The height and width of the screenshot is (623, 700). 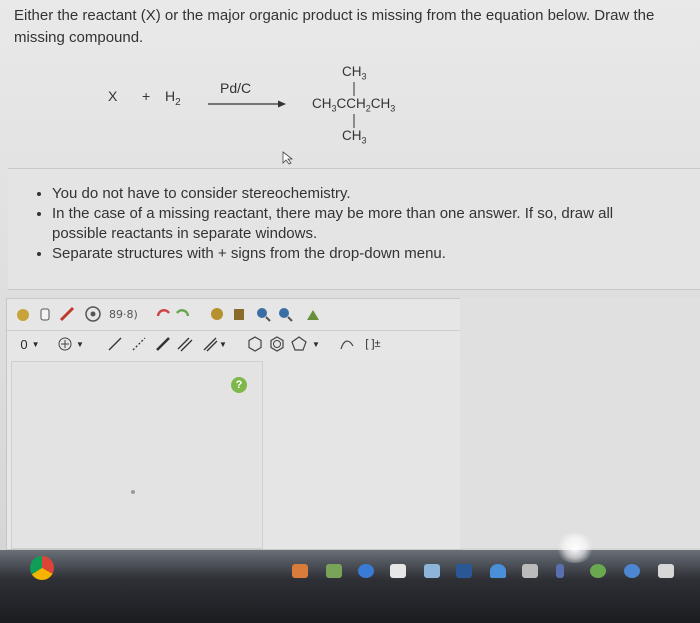 I want to click on mouse-cursor-icon, so click(x=288, y=158).